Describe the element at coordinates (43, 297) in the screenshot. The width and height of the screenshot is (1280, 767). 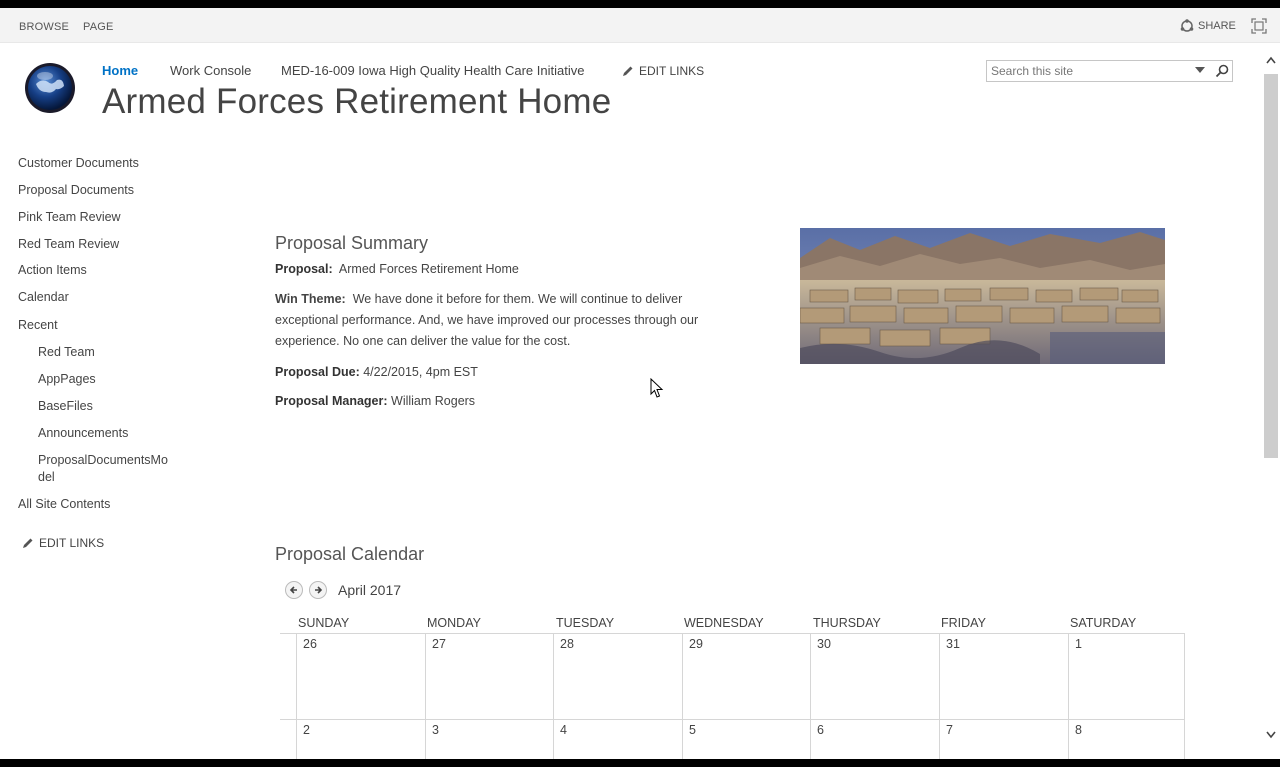
I see `sidebar-item-calendar: Calendar` at that location.